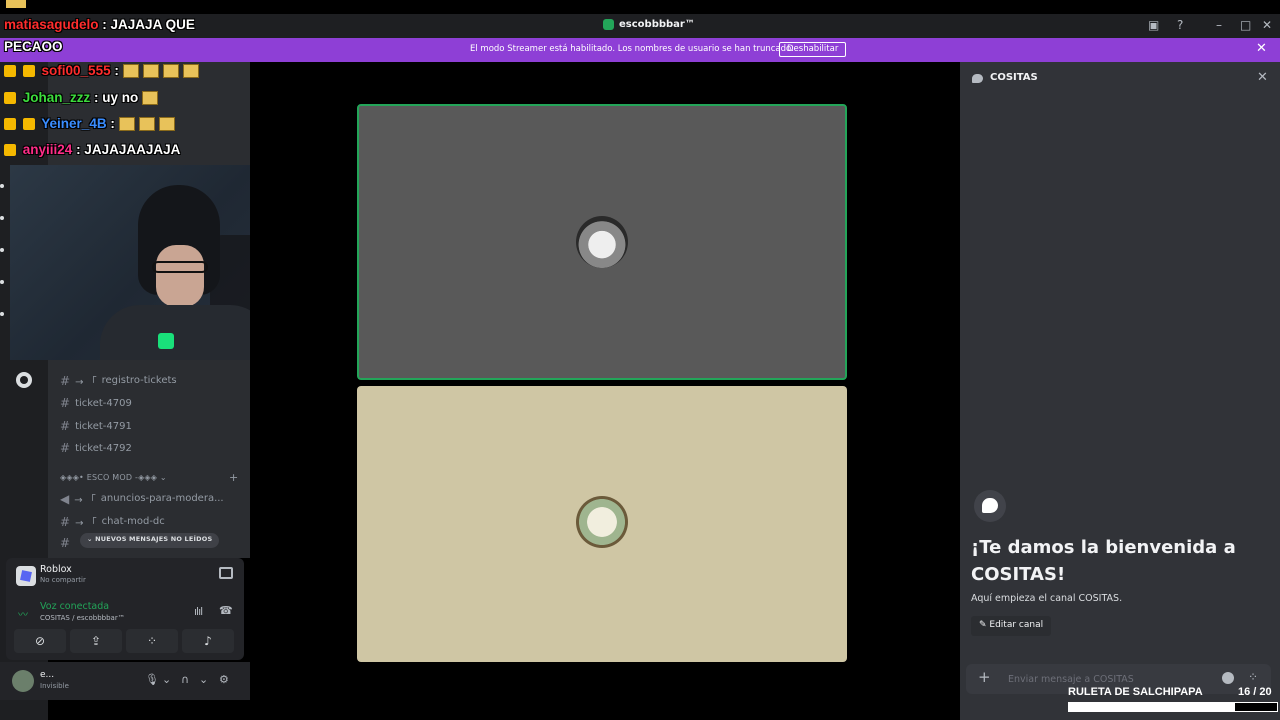 This screenshot has height=720, width=1280. What do you see at coordinates (977, 78) in the screenshot?
I see `chat-bubble-icon` at bounding box center [977, 78].